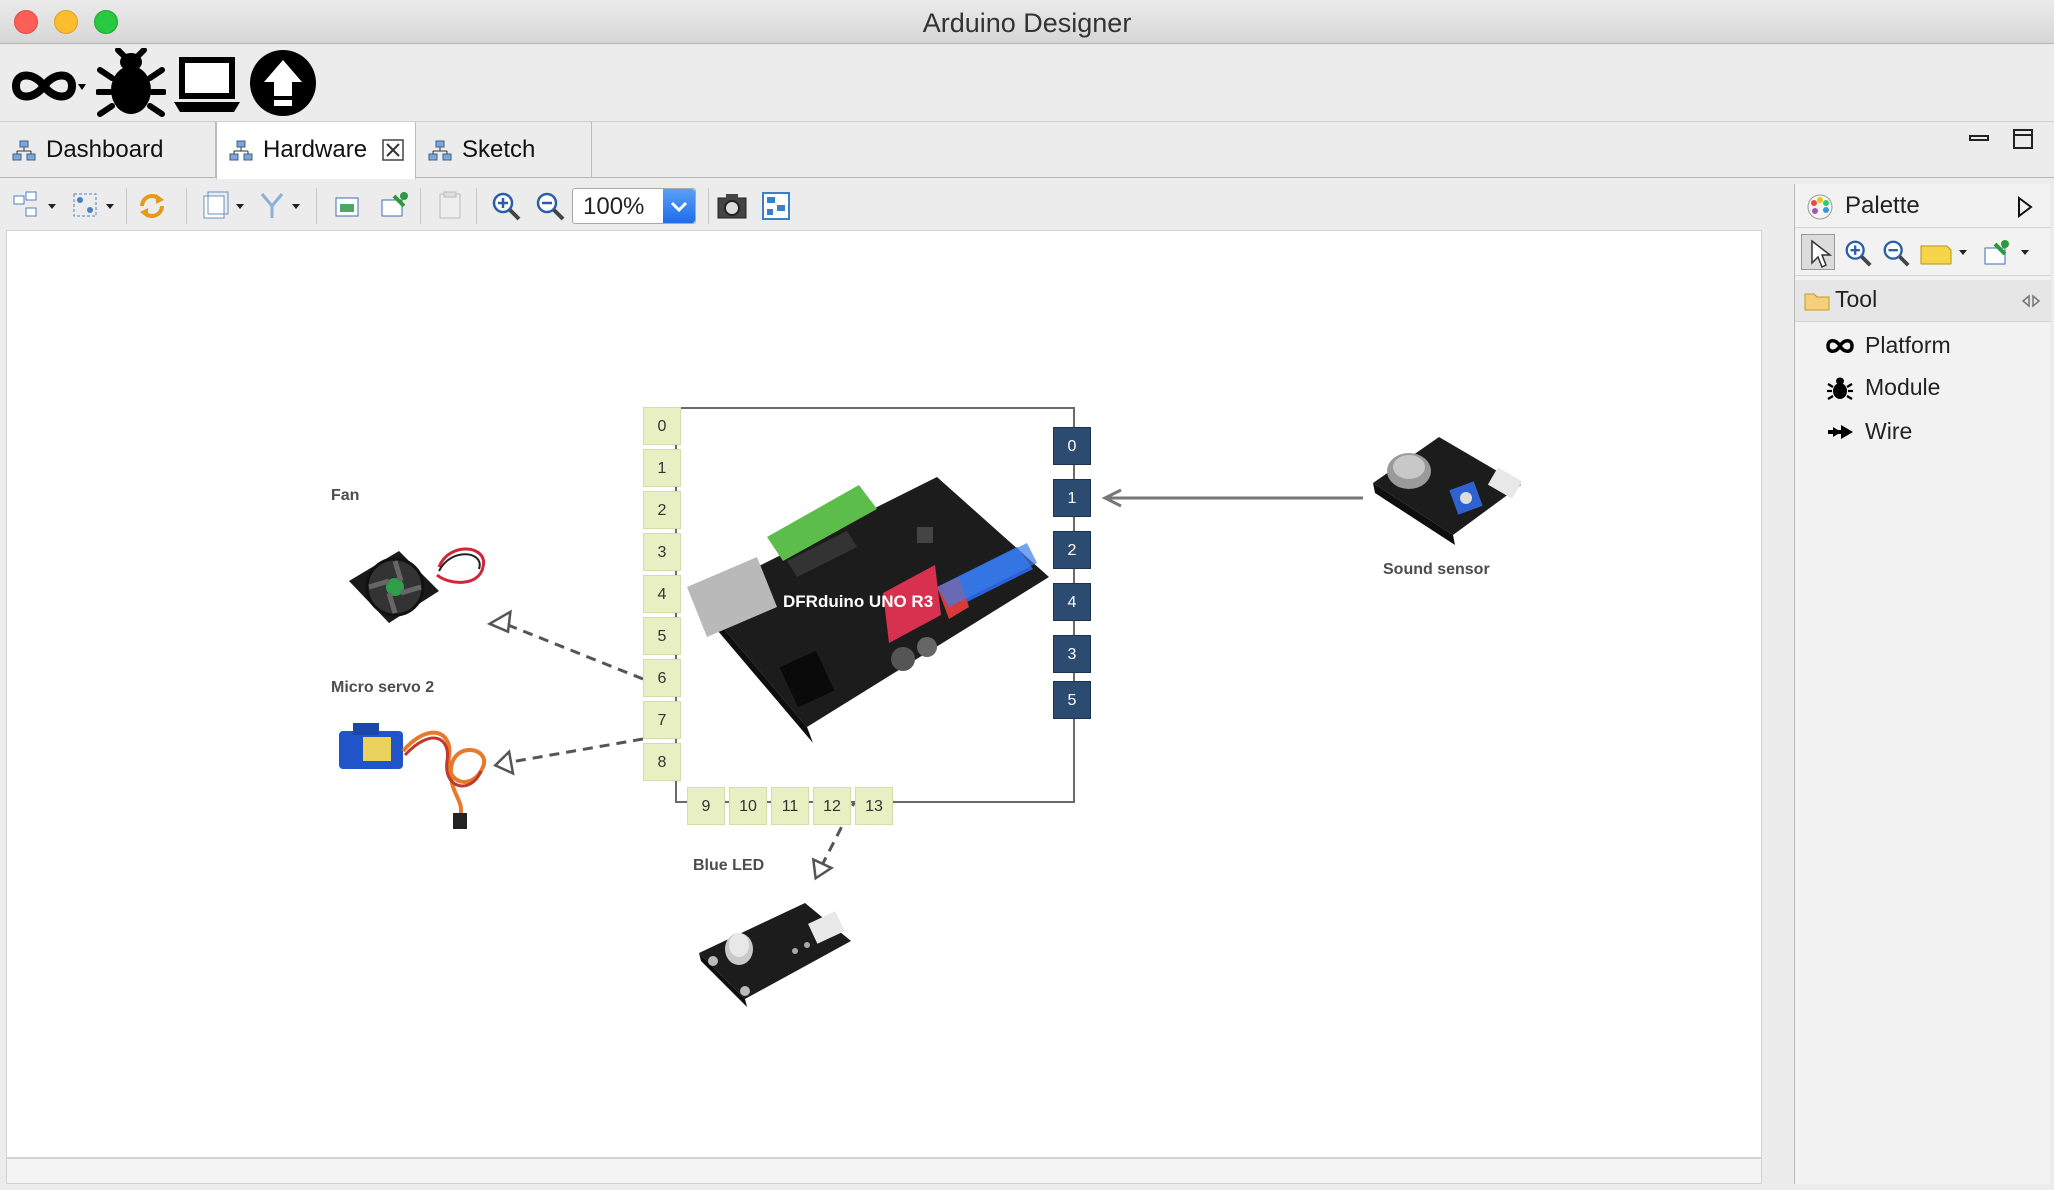 Image resolution: width=2054 pixels, height=1190 pixels. I want to click on analog-pin-3: 3, so click(1072, 654).